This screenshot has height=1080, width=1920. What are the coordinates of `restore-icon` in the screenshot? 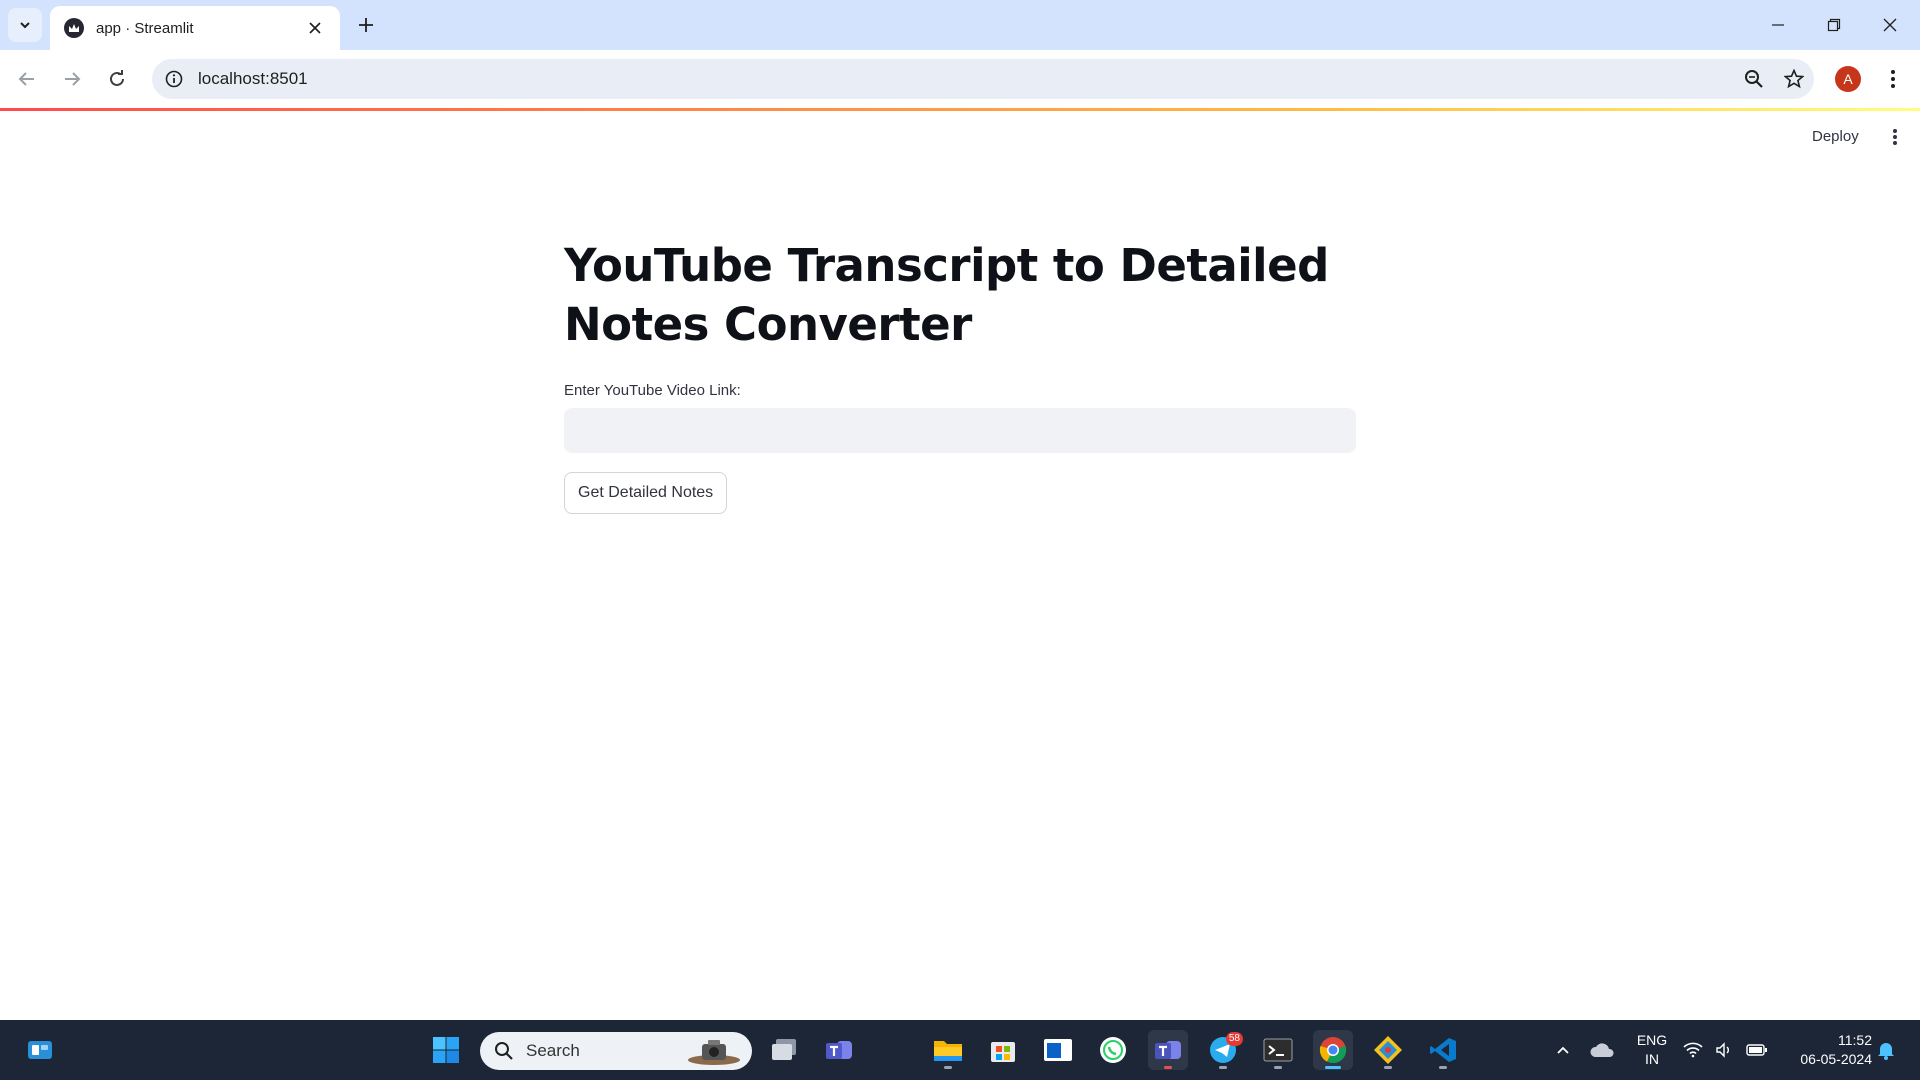 It's located at (1834, 25).